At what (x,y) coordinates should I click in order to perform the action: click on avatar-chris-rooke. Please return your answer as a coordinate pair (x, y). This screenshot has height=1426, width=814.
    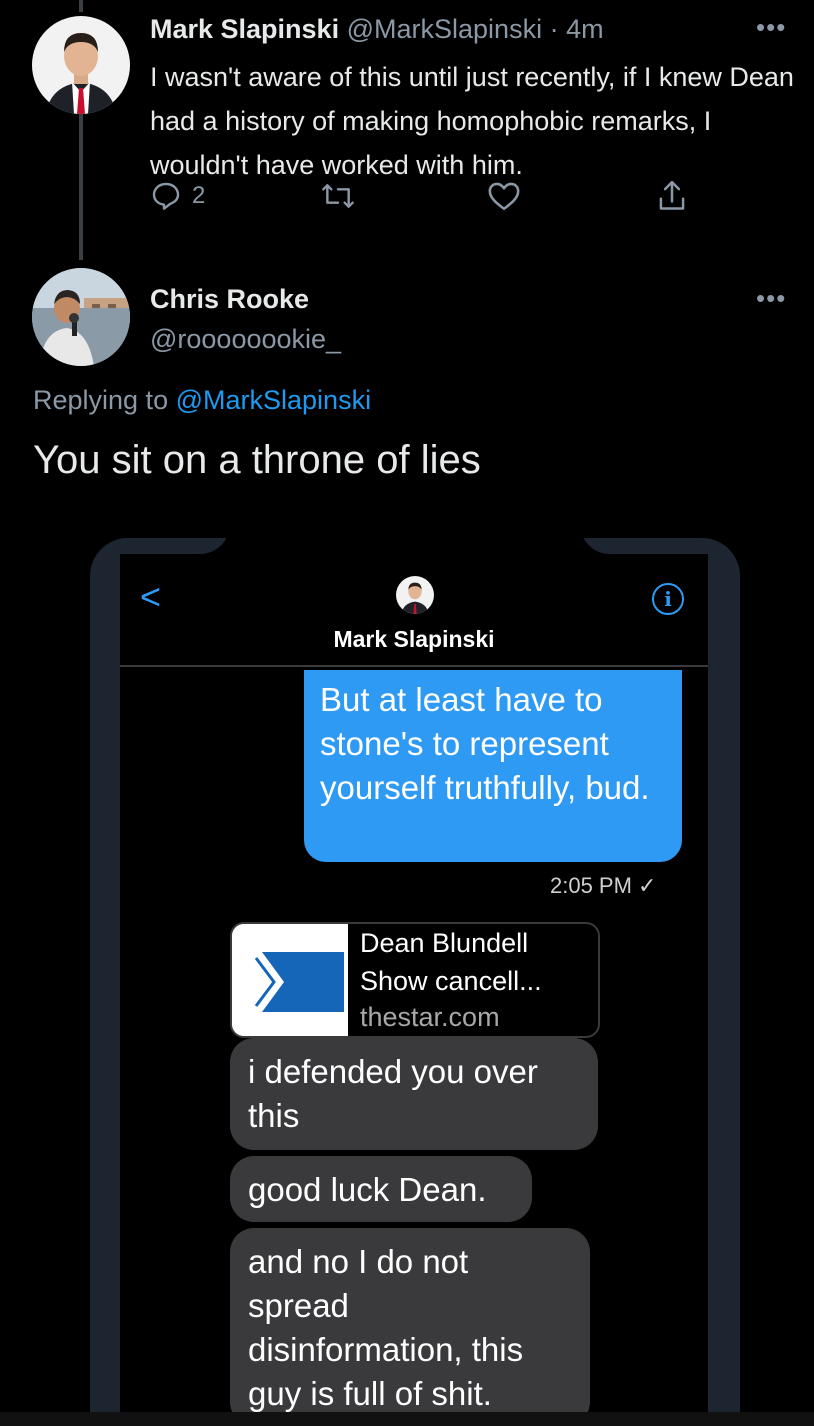
    Looking at the image, I should click on (81, 317).